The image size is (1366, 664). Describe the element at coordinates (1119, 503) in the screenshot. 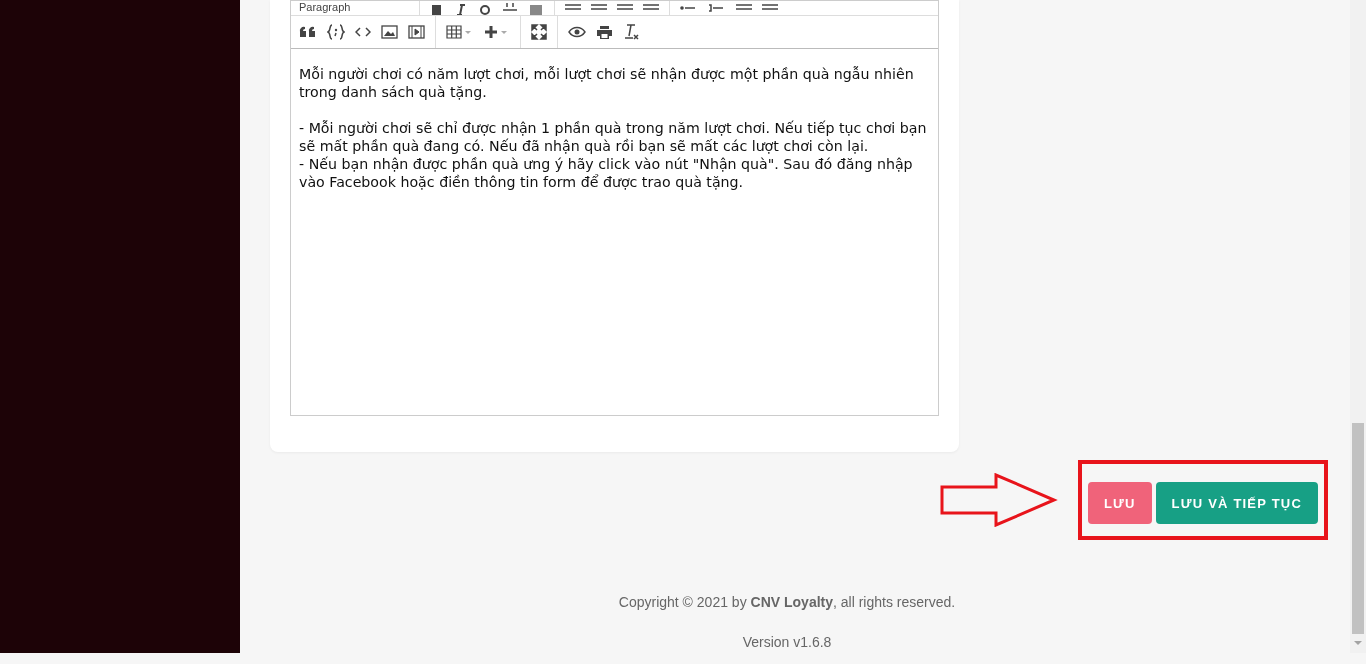

I see `save-button: LƯU` at that location.